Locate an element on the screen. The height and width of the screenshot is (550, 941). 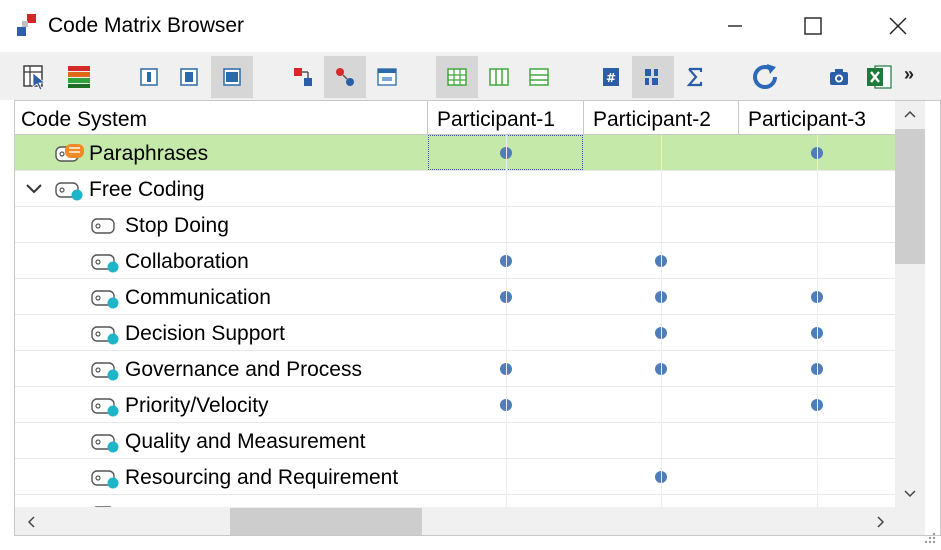
column-view-icon is located at coordinates (499, 77).